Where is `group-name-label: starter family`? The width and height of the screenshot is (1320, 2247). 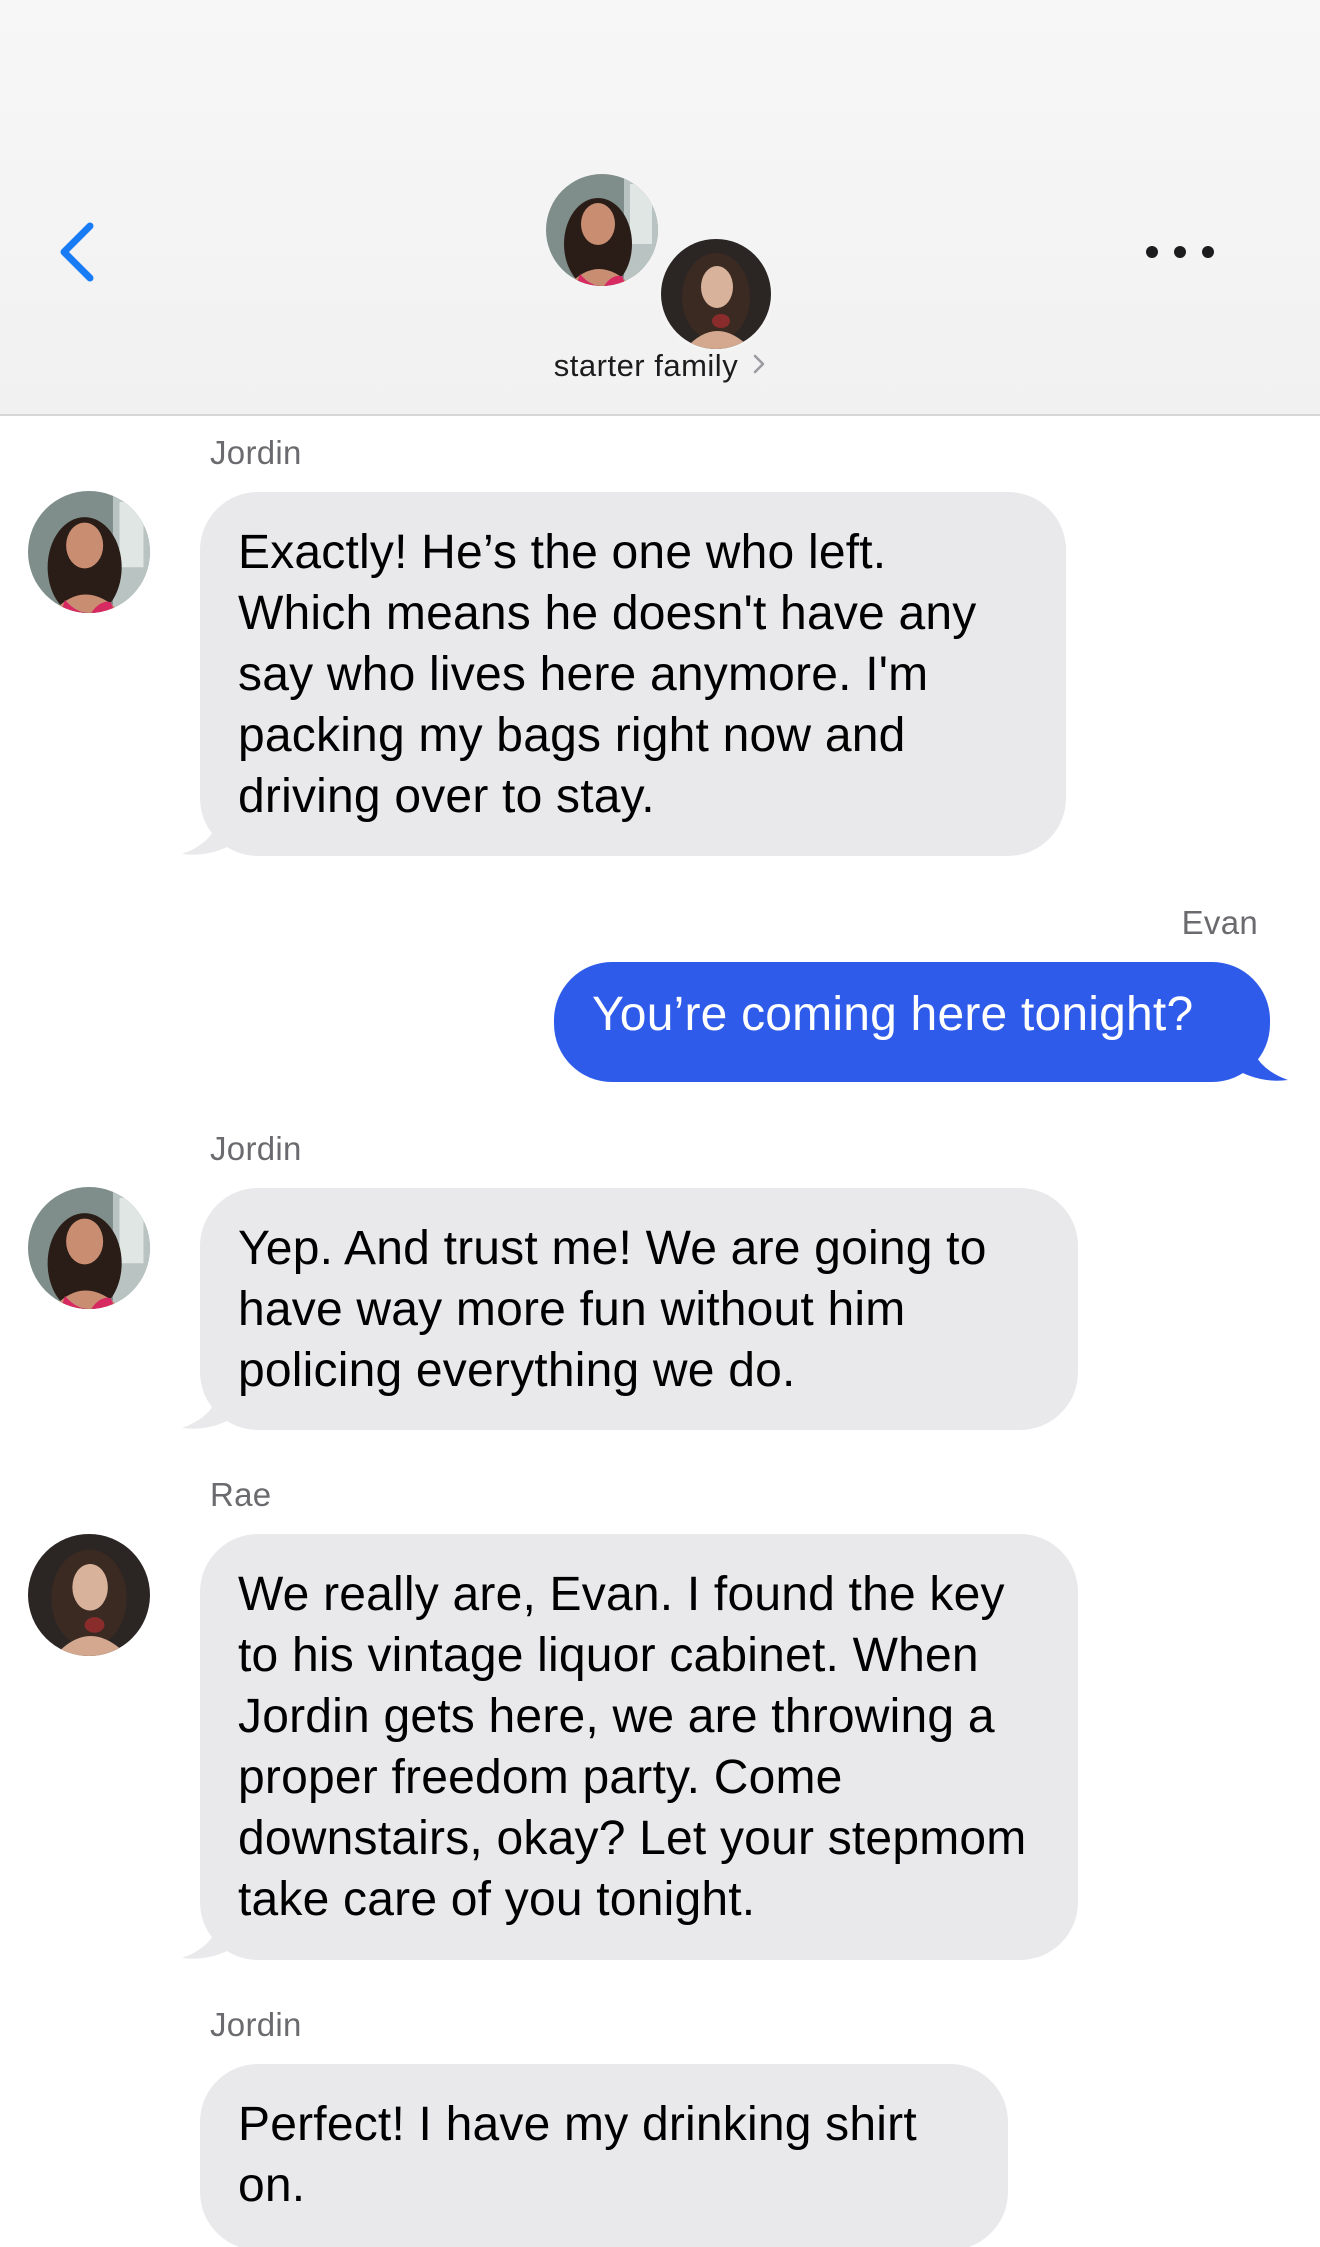
group-name-label: starter family is located at coordinates (646, 365).